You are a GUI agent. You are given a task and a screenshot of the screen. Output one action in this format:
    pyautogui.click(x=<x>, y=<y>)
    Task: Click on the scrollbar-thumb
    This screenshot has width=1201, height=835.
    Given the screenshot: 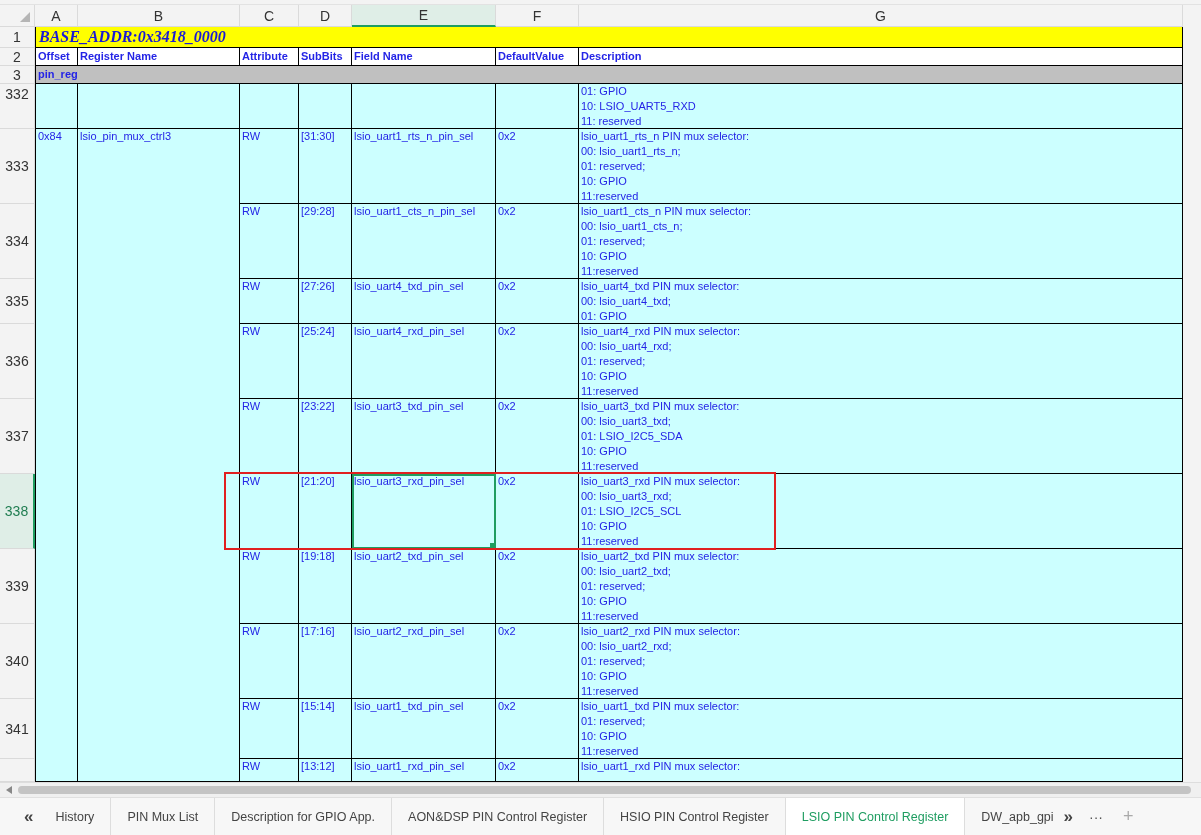 What is the action you would take?
    pyautogui.click(x=604, y=790)
    